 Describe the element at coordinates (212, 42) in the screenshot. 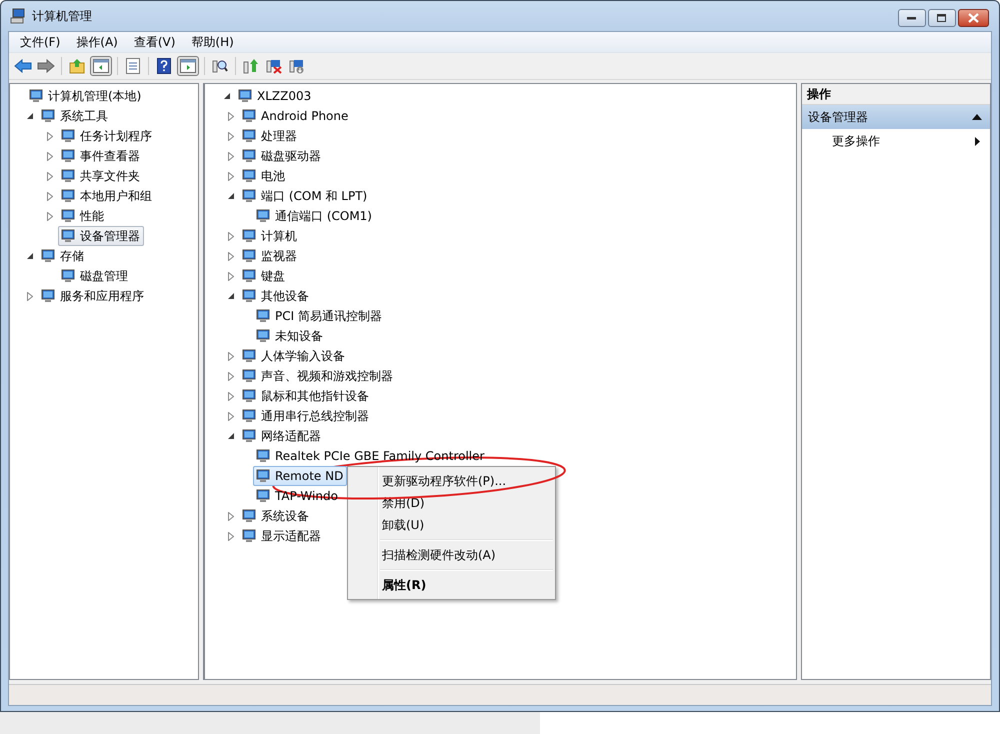

I see `menu-item: 帮助(H)` at that location.